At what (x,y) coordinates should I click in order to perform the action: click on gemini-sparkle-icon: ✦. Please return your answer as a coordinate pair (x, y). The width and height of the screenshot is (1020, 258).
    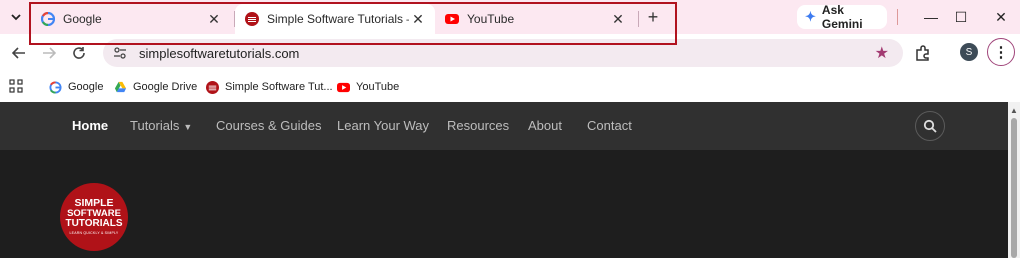
    Looking at the image, I should click on (810, 16).